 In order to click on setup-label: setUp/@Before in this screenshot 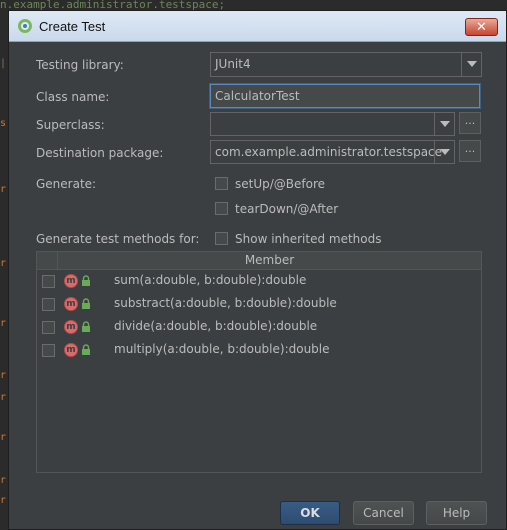, I will do `click(280, 184)`.